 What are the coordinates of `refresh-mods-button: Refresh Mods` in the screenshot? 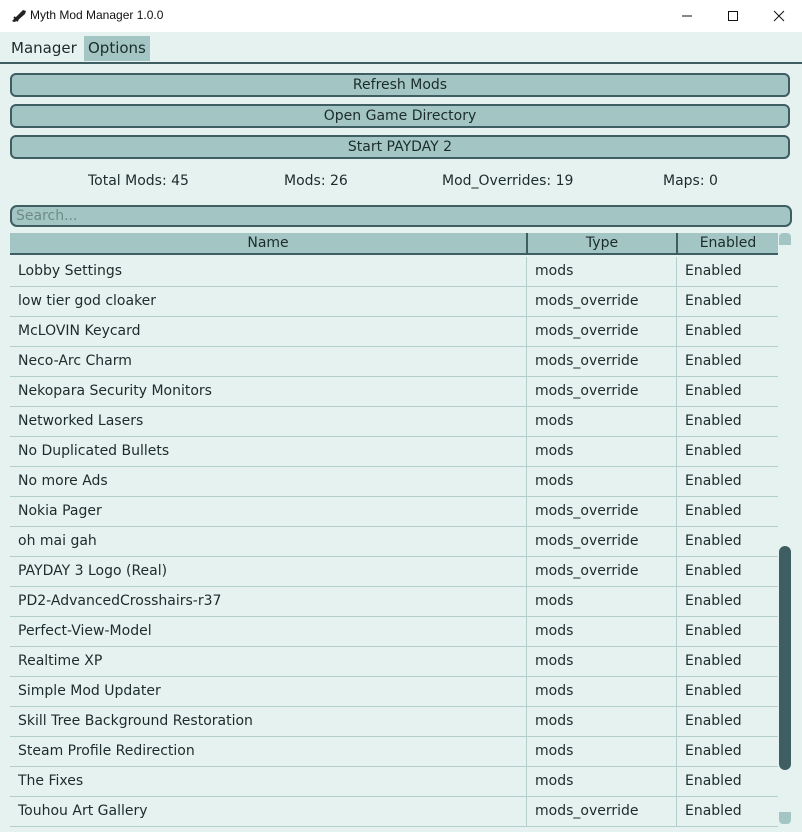 It's located at (400, 85).